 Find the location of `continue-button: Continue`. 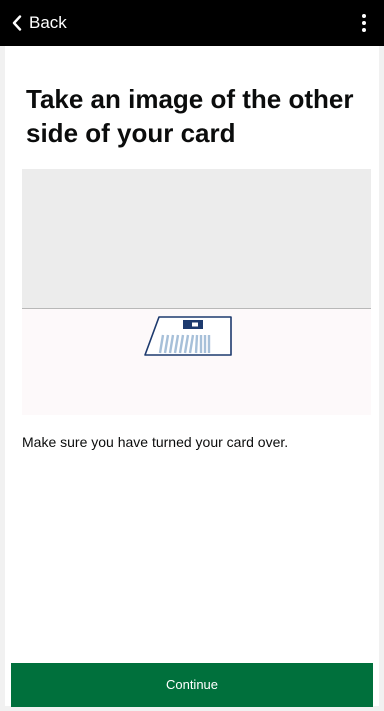

continue-button: Continue is located at coordinates (192, 685).